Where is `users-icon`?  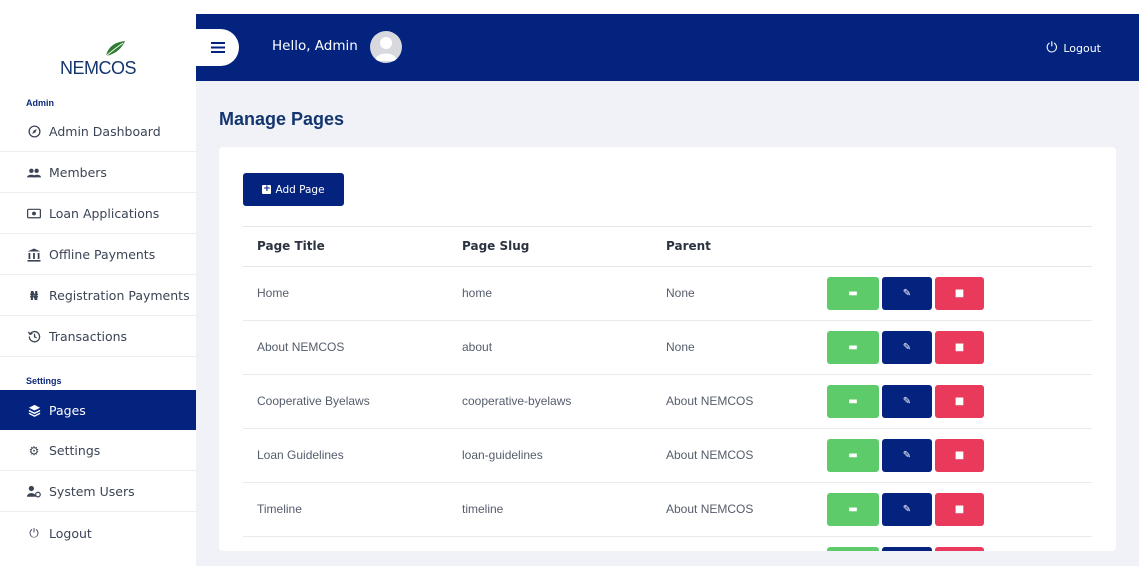
users-icon is located at coordinates (34, 173).